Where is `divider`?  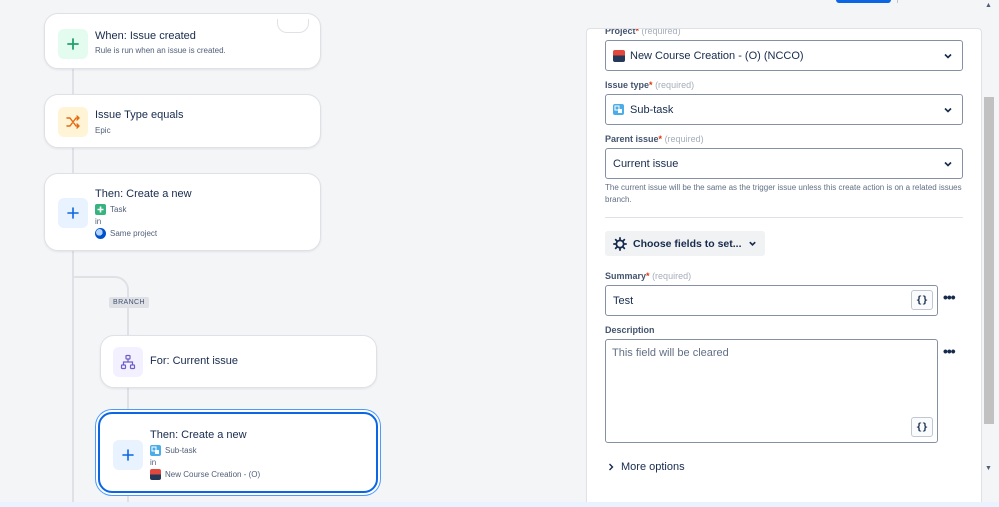
divider is located at coordinates (784, 217).